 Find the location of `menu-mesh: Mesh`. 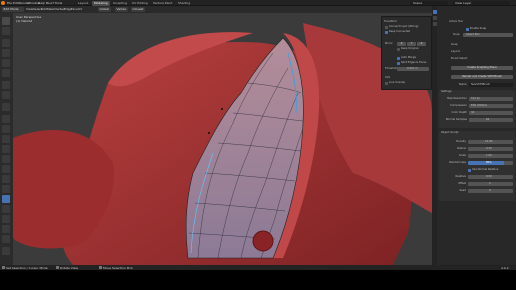

menu-mesh: Mesh is located at coordinates (51, 9).